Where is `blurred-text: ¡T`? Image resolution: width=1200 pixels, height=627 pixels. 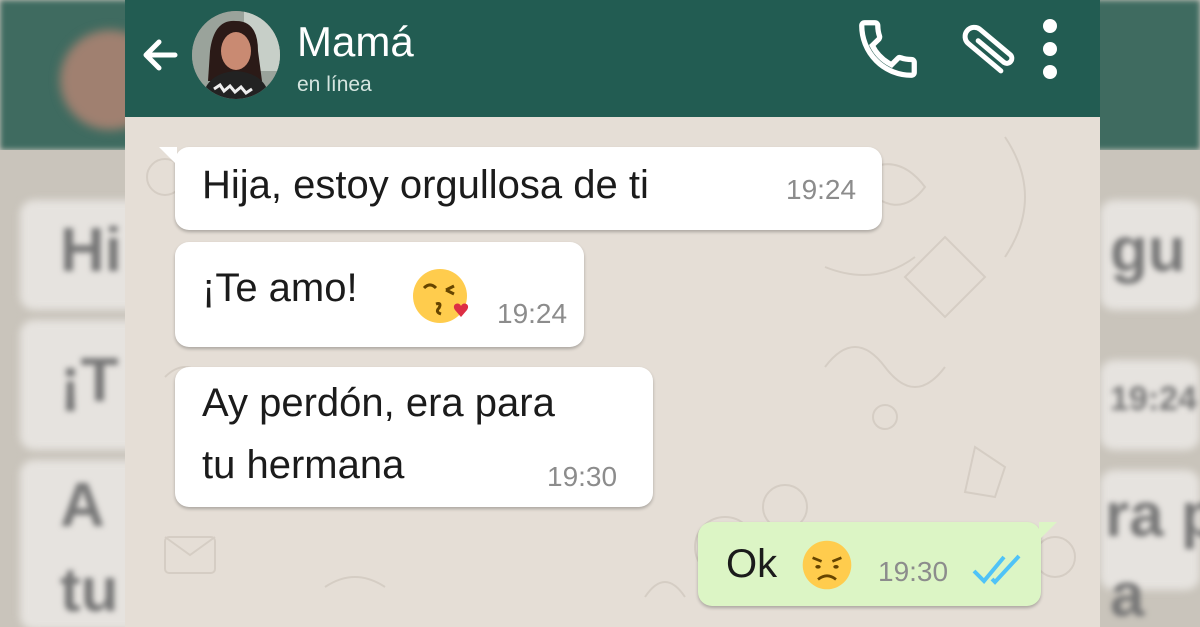 blurred-text: ¡T is located at coordinates (89, 380).